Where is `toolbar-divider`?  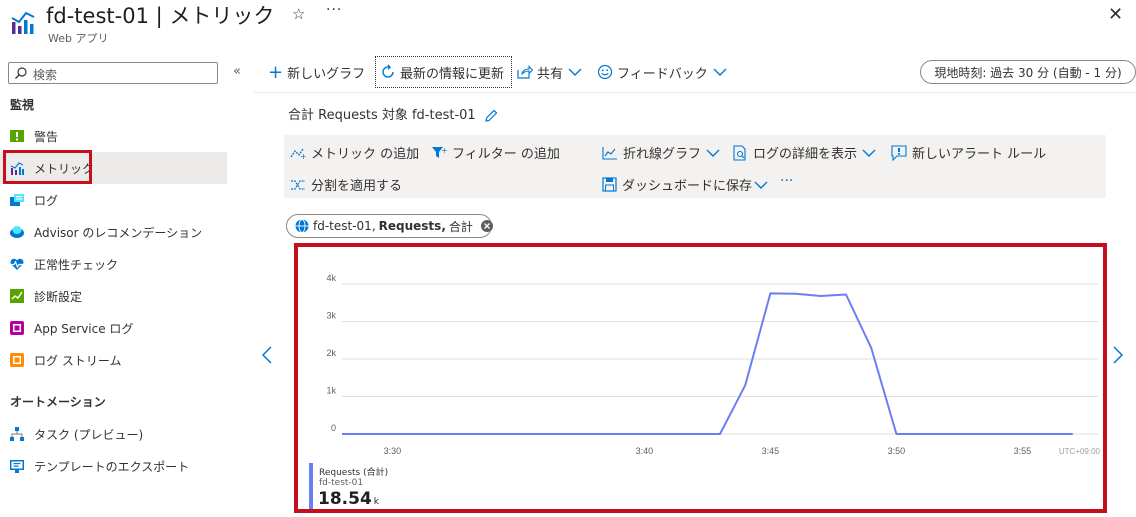 toolbar-divider is located at coordinates (695, 92).